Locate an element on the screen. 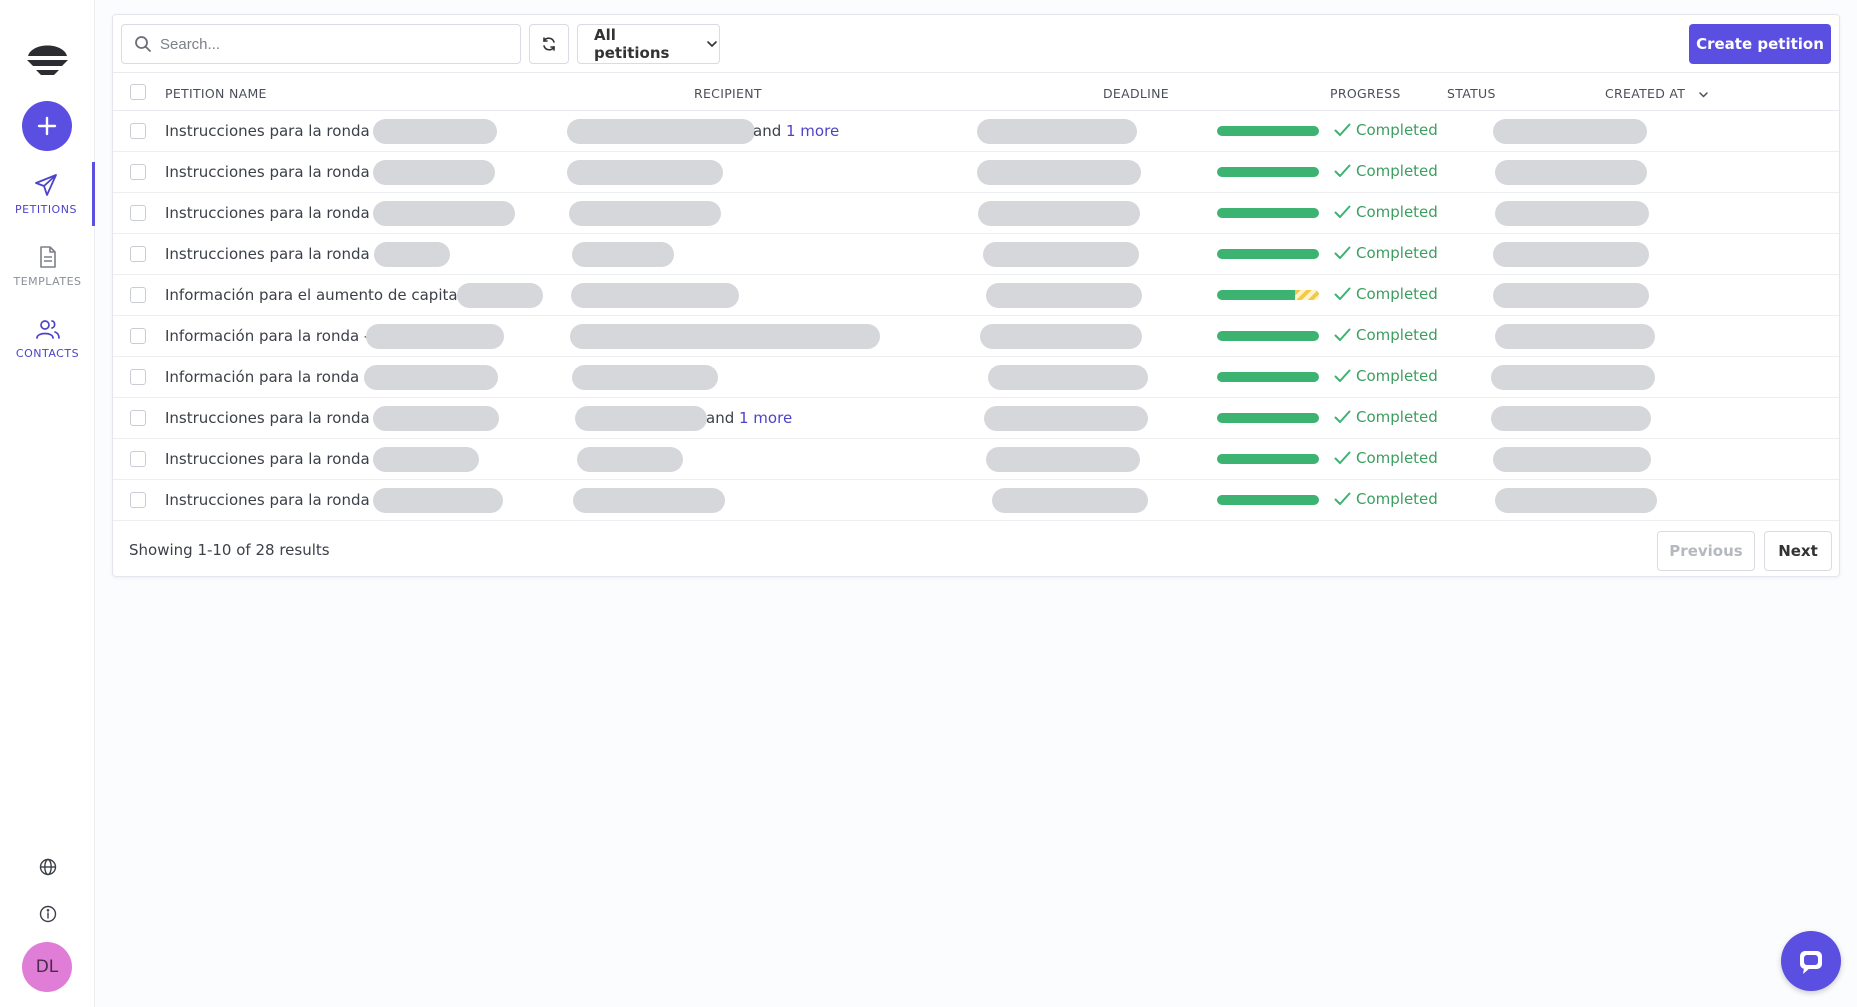 The image size is (1857, 1007). create-petition-button: Create petition is located at coordinates (1760, 44).